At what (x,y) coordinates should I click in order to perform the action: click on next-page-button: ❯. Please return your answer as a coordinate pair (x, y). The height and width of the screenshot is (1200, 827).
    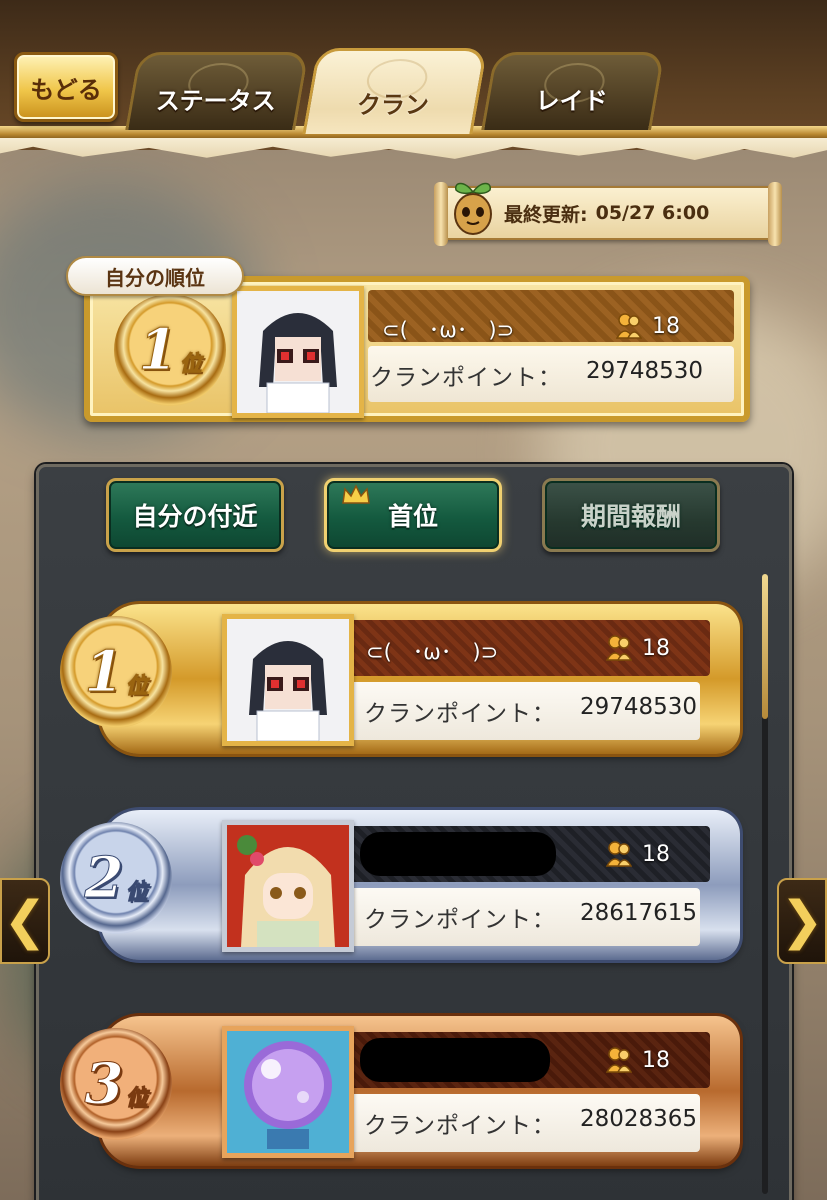
    Looking at the image, I should click on (802, 921).